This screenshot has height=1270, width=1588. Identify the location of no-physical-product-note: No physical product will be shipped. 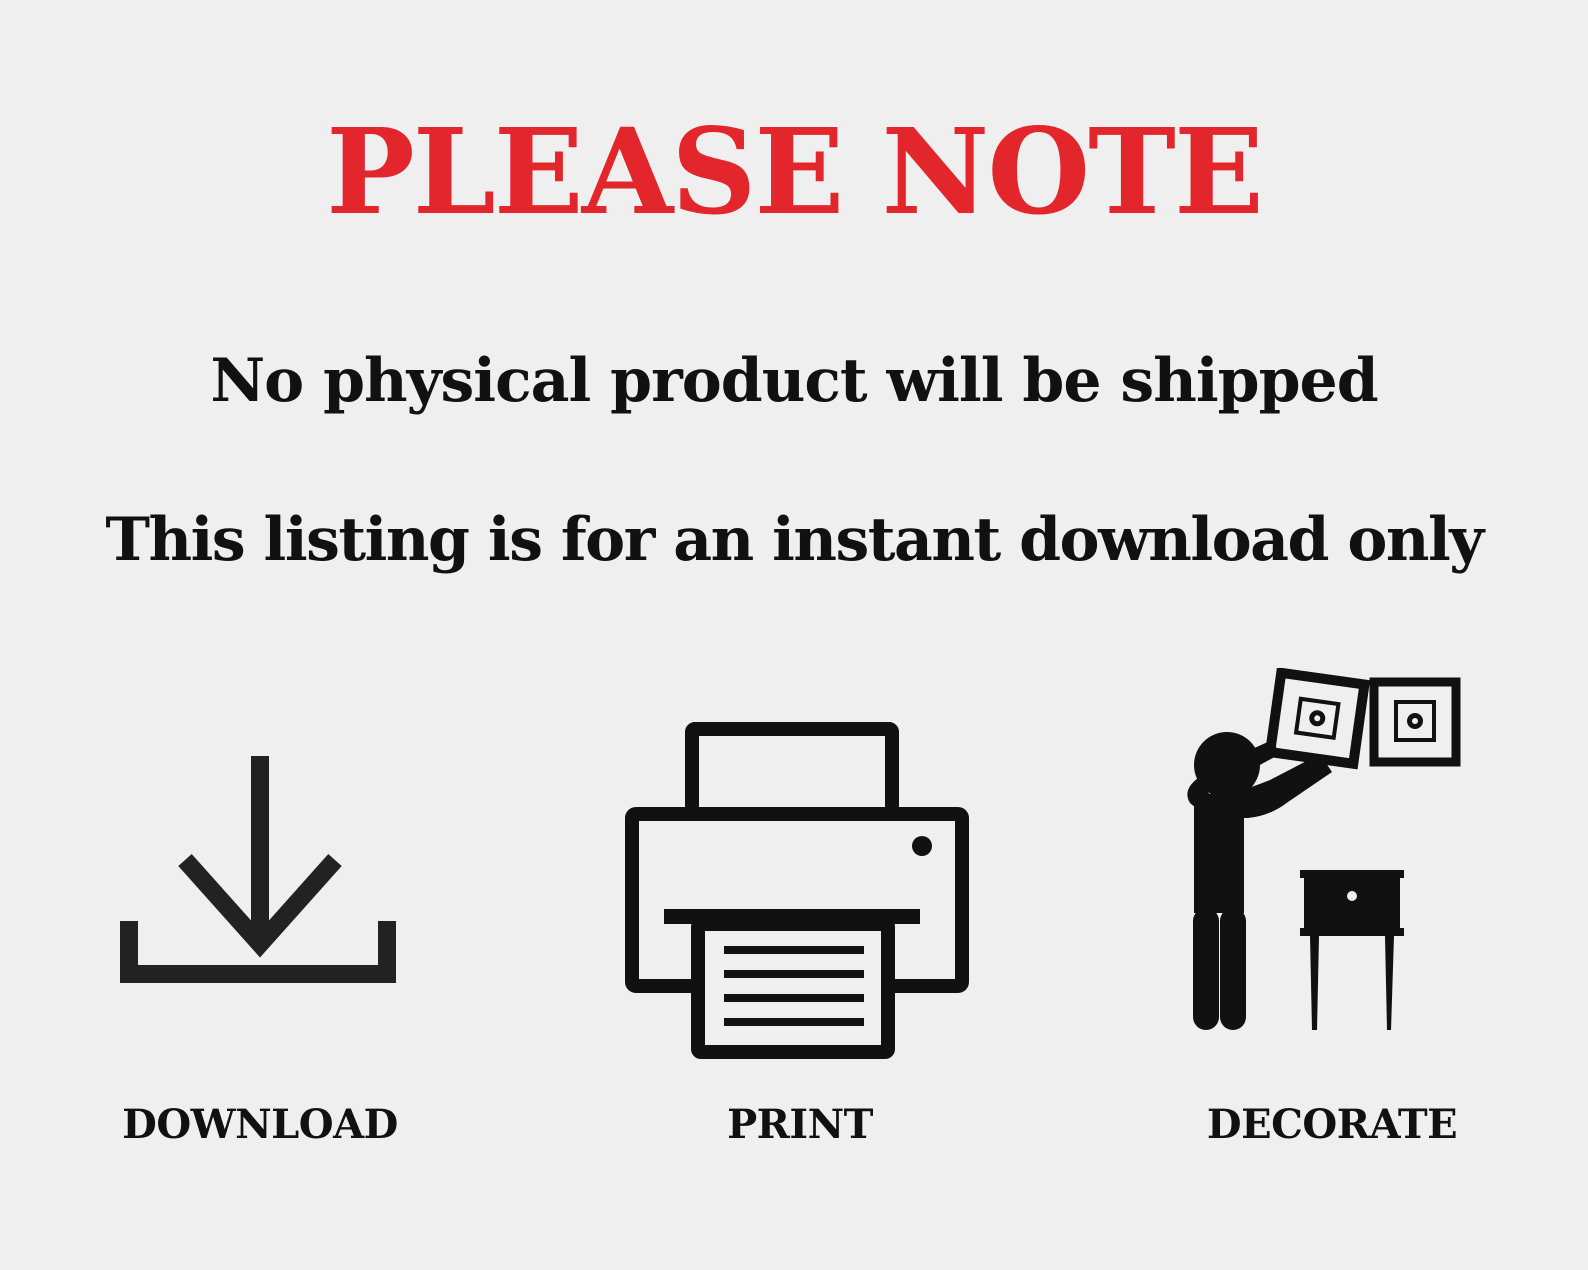
(794, 381).